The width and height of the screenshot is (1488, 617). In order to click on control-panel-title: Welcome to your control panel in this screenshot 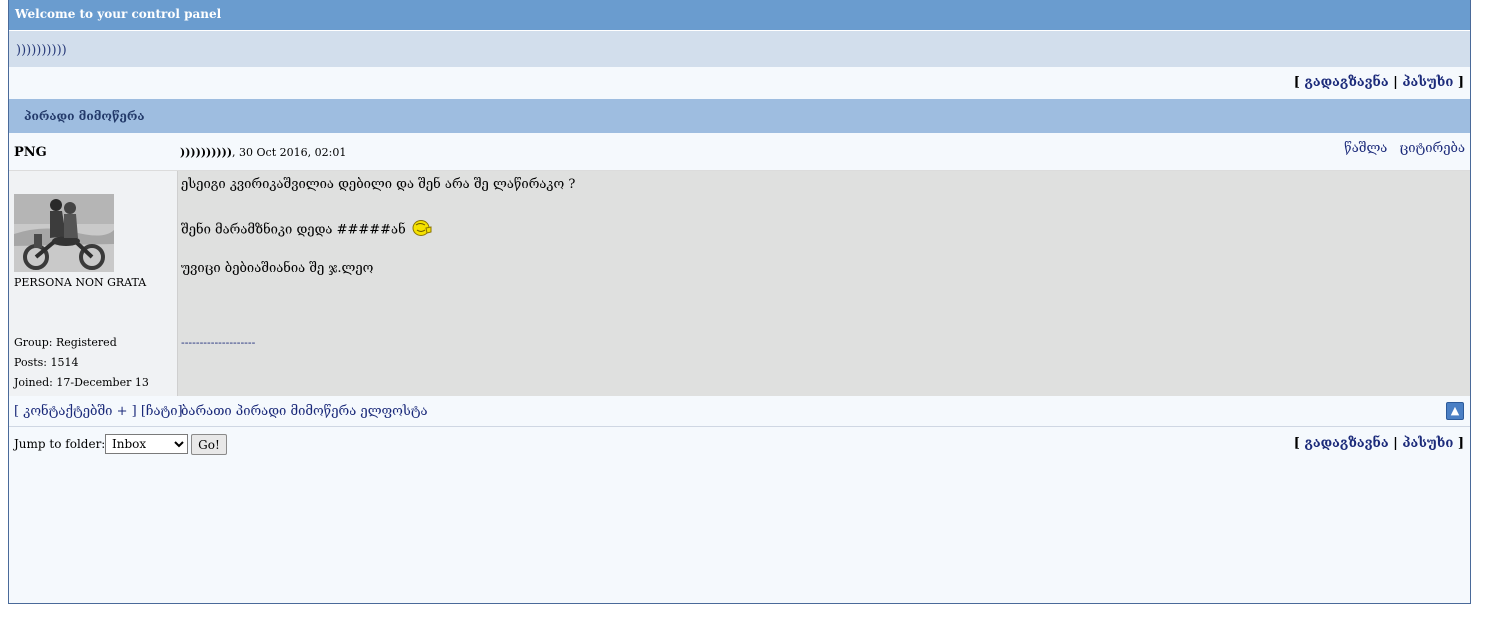, I will do `click(118, 14)`.